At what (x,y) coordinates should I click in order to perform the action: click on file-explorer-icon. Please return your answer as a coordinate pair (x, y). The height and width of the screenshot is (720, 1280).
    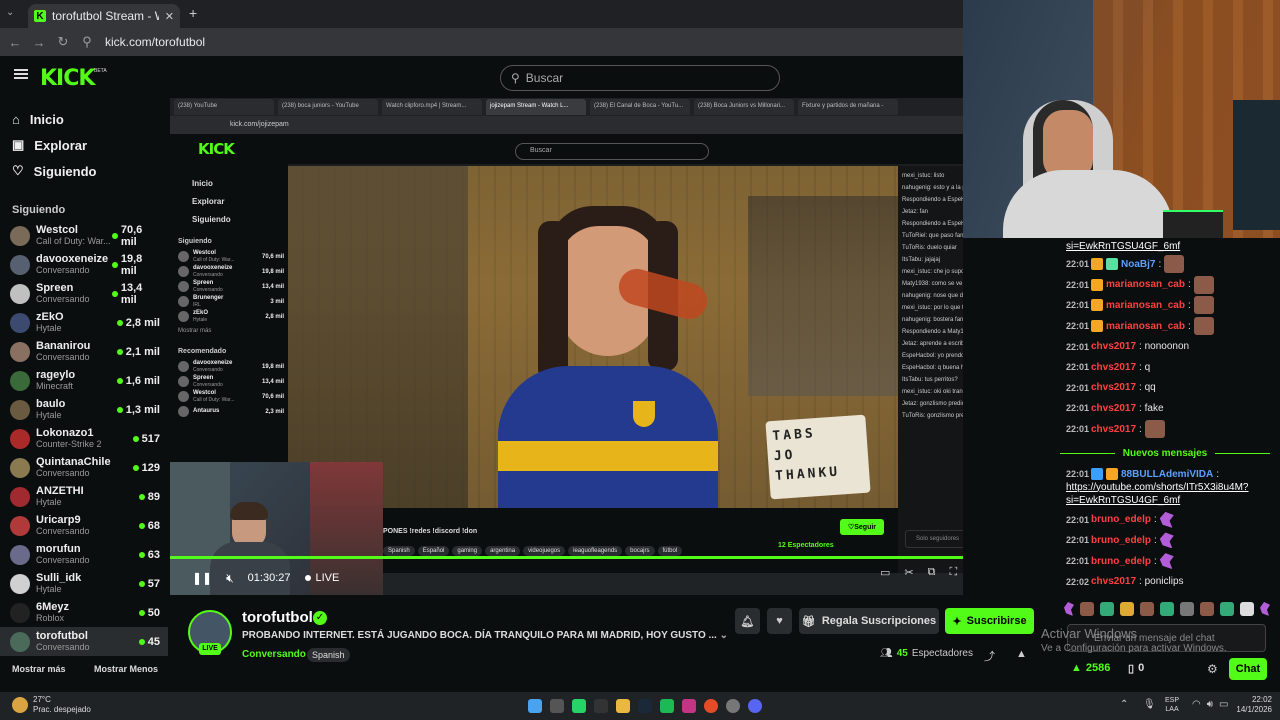
    Looking at the image, I should click on (623, 706).